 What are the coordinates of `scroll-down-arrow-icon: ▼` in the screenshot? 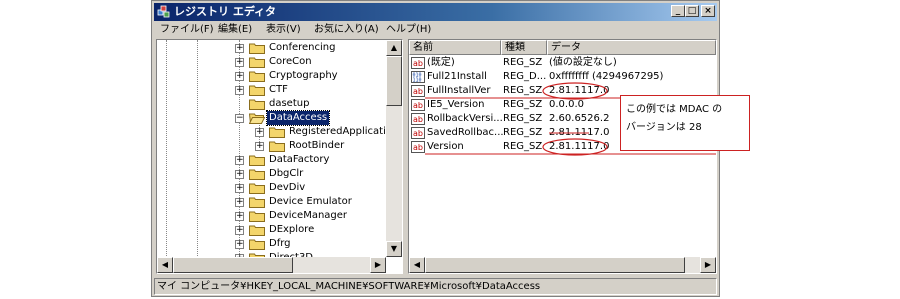 It's located at (394, 249).